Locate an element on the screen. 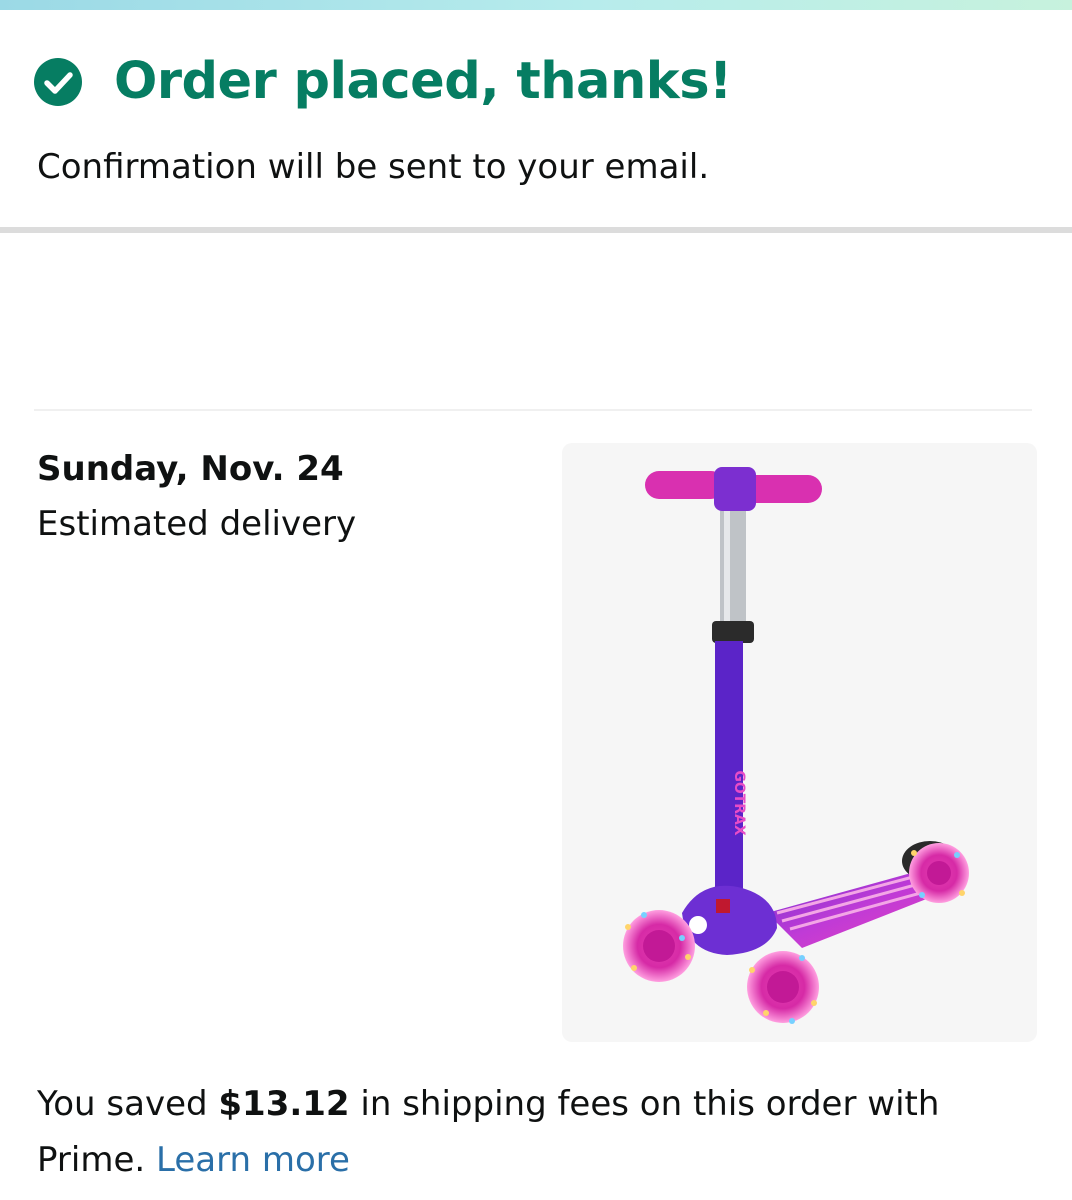 The height and width of the screenshot is (1200, 1072). delivery-date: Sunday, Nov. 24 is located at coordinates (190, 469).